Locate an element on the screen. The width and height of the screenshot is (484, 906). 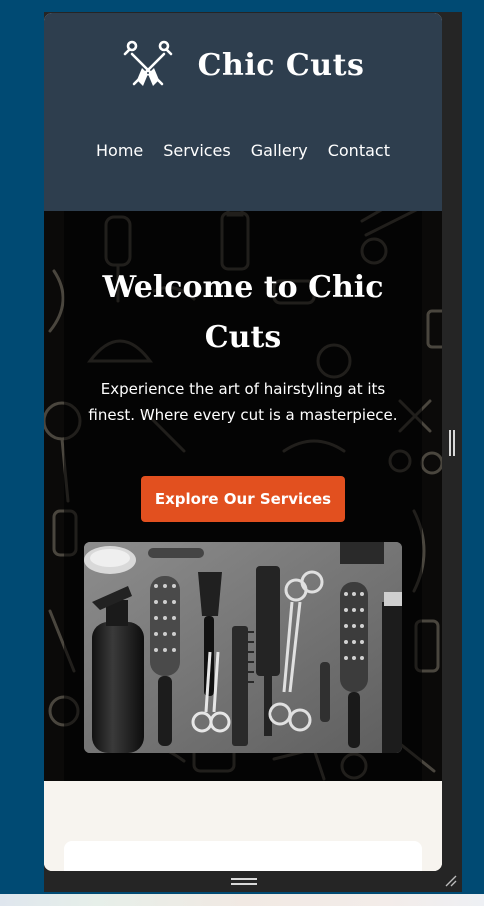
horizontal-resize-handle is located at coordinates (244, 882).